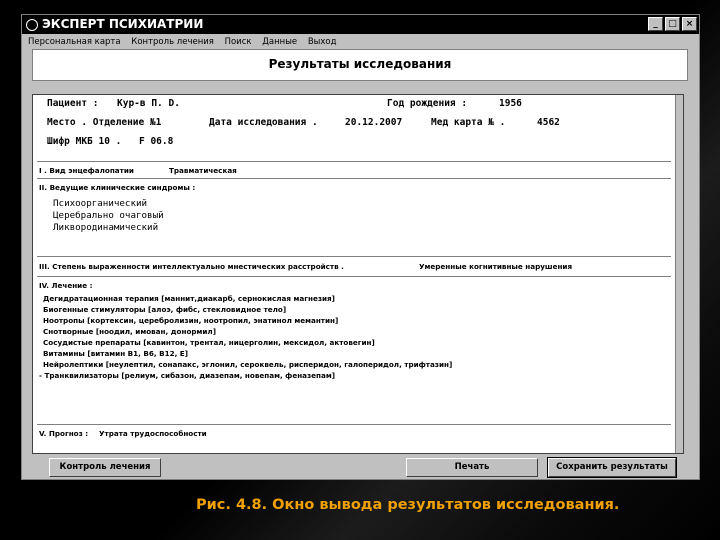  I want to click on prognosis-label: V. Прогноз :, so click(64, 433).